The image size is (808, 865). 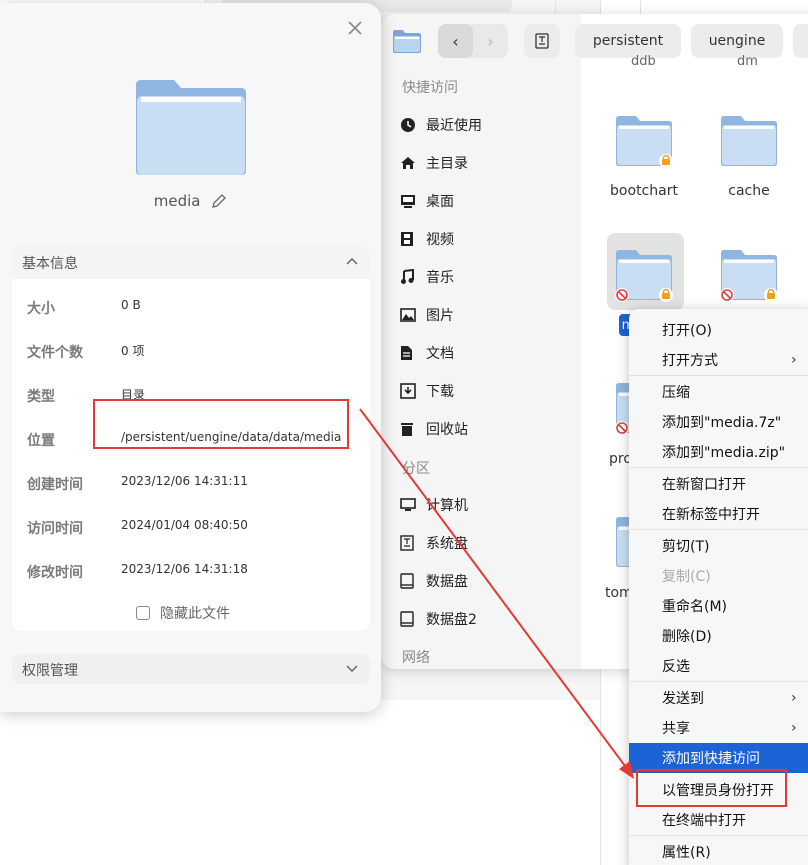 I want to click on navigation-buttons: ‹ ›, so click(x=473, y=41).